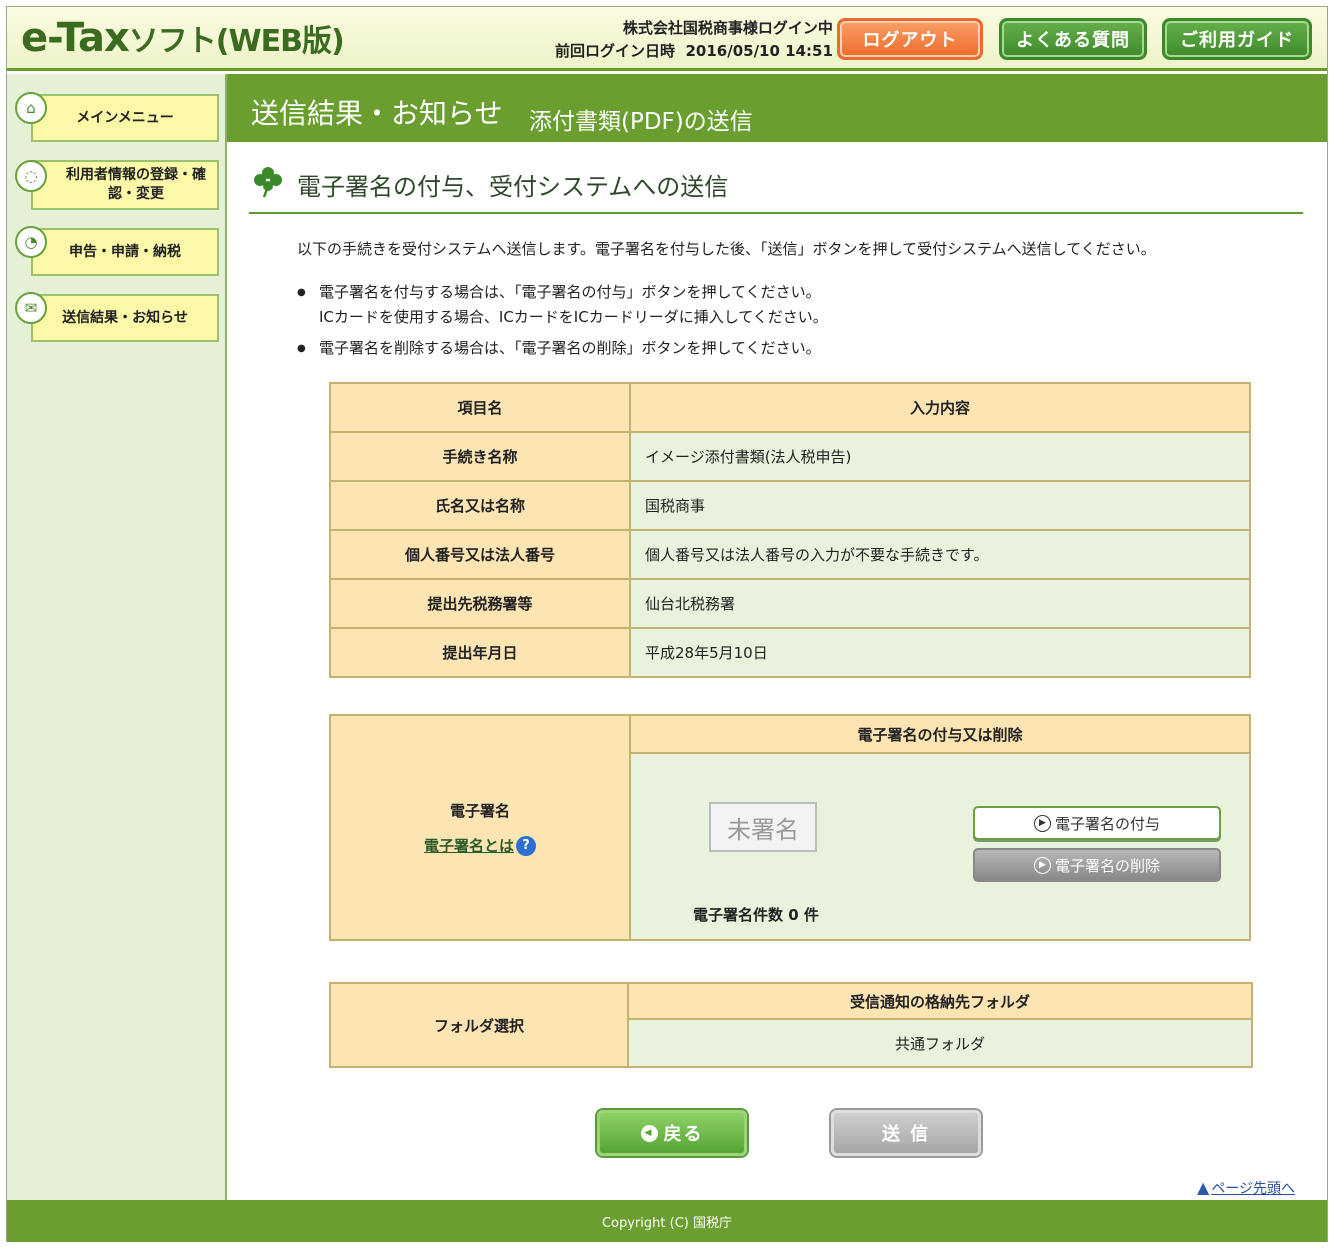 This screenshot has height=1248, width=1335. What do you see at coordinates (649, 1133) in the screenshot?
I see `back-arrow-icon: ◀` at bounding box center [649, 1133].